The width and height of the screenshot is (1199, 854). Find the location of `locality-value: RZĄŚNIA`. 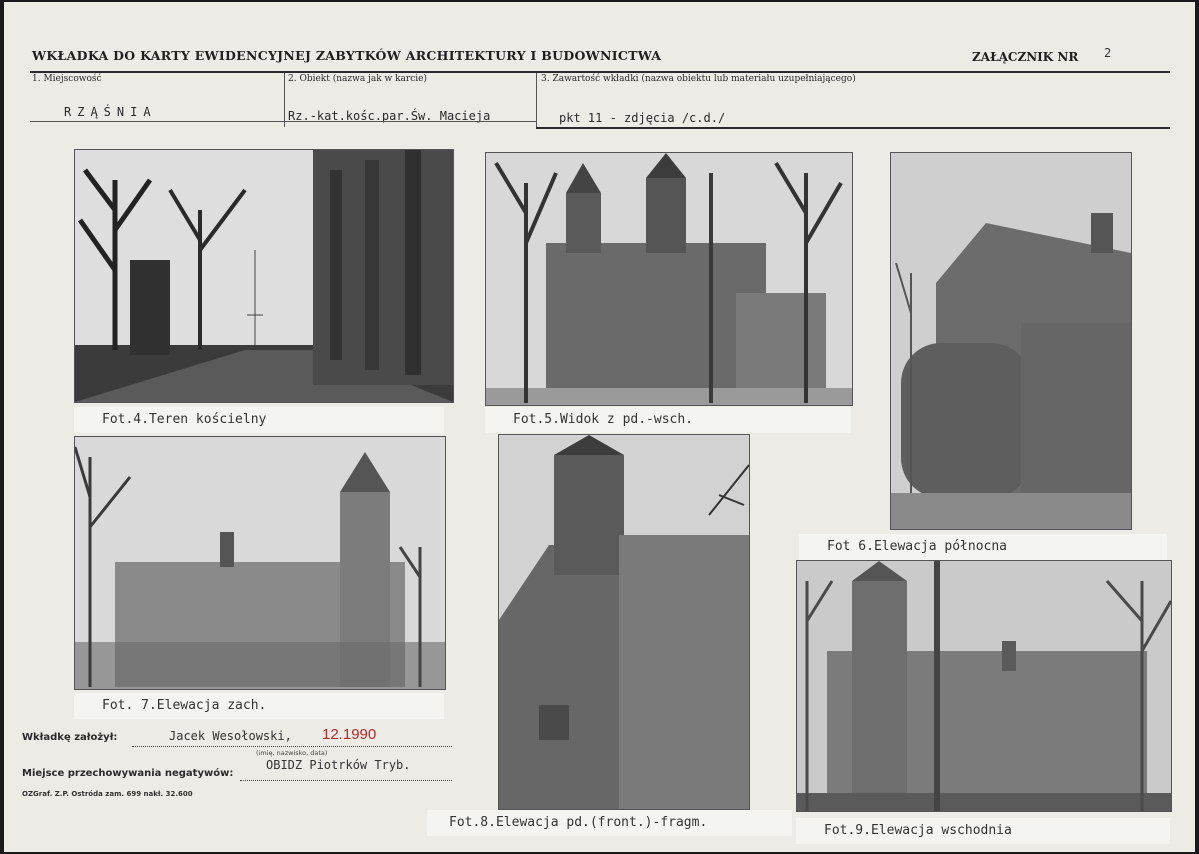

locality-value: RZĄŚNIA is located at coordinates (110, 112).